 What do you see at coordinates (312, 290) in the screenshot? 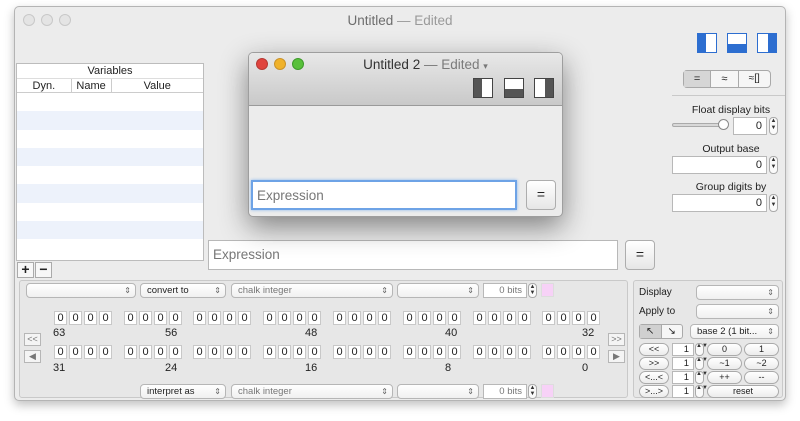
I see `convert-type-select: chalk integer ⇕` at bounding box center [312, 290].